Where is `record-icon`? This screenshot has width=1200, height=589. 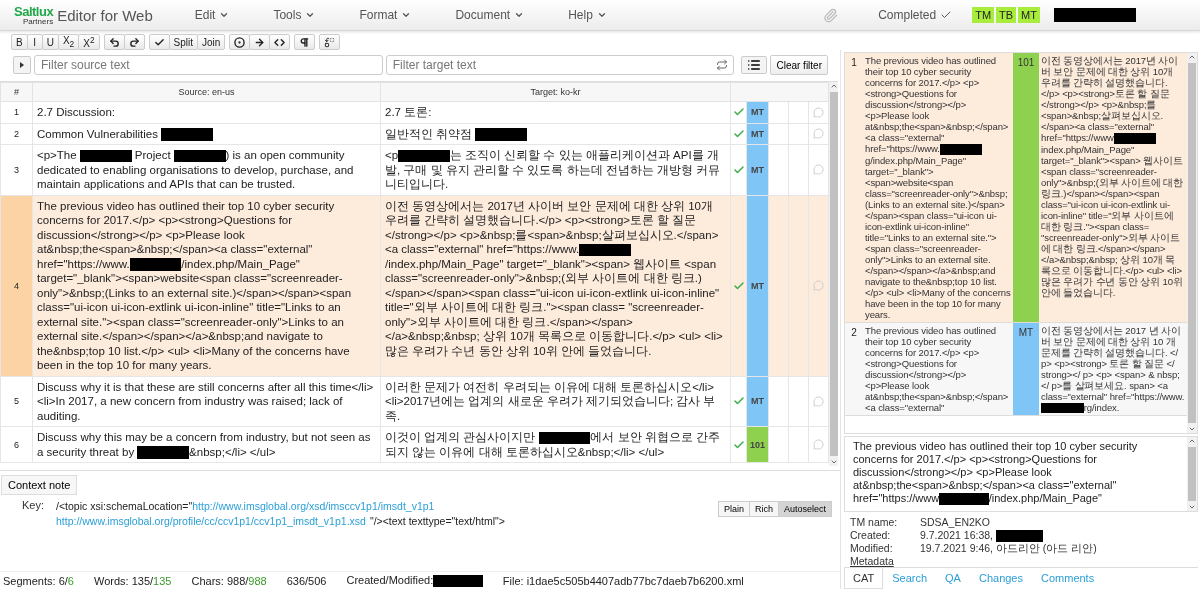
record-icon is located at coordinates (240, 42).